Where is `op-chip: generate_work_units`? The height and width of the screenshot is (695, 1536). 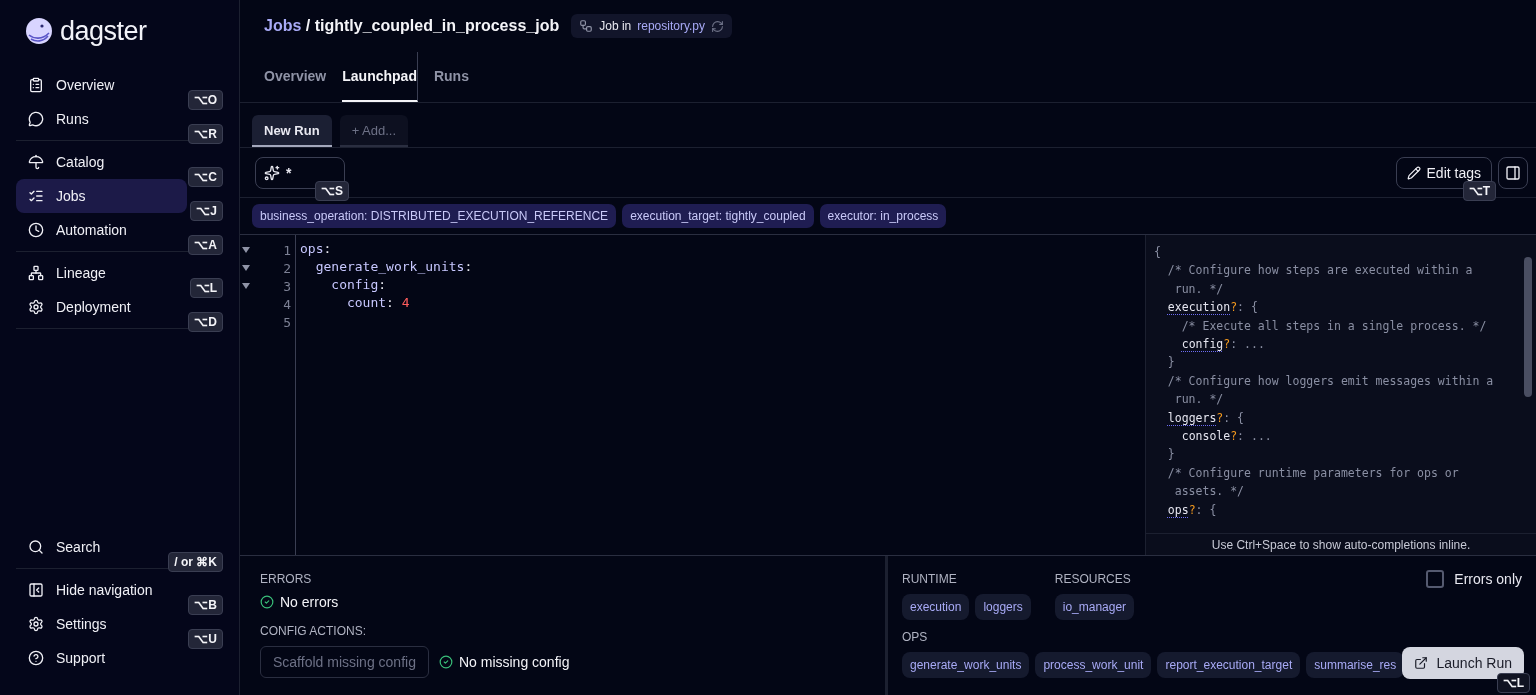 op-chip: generate_work_units is located at coordinates (966, 665).